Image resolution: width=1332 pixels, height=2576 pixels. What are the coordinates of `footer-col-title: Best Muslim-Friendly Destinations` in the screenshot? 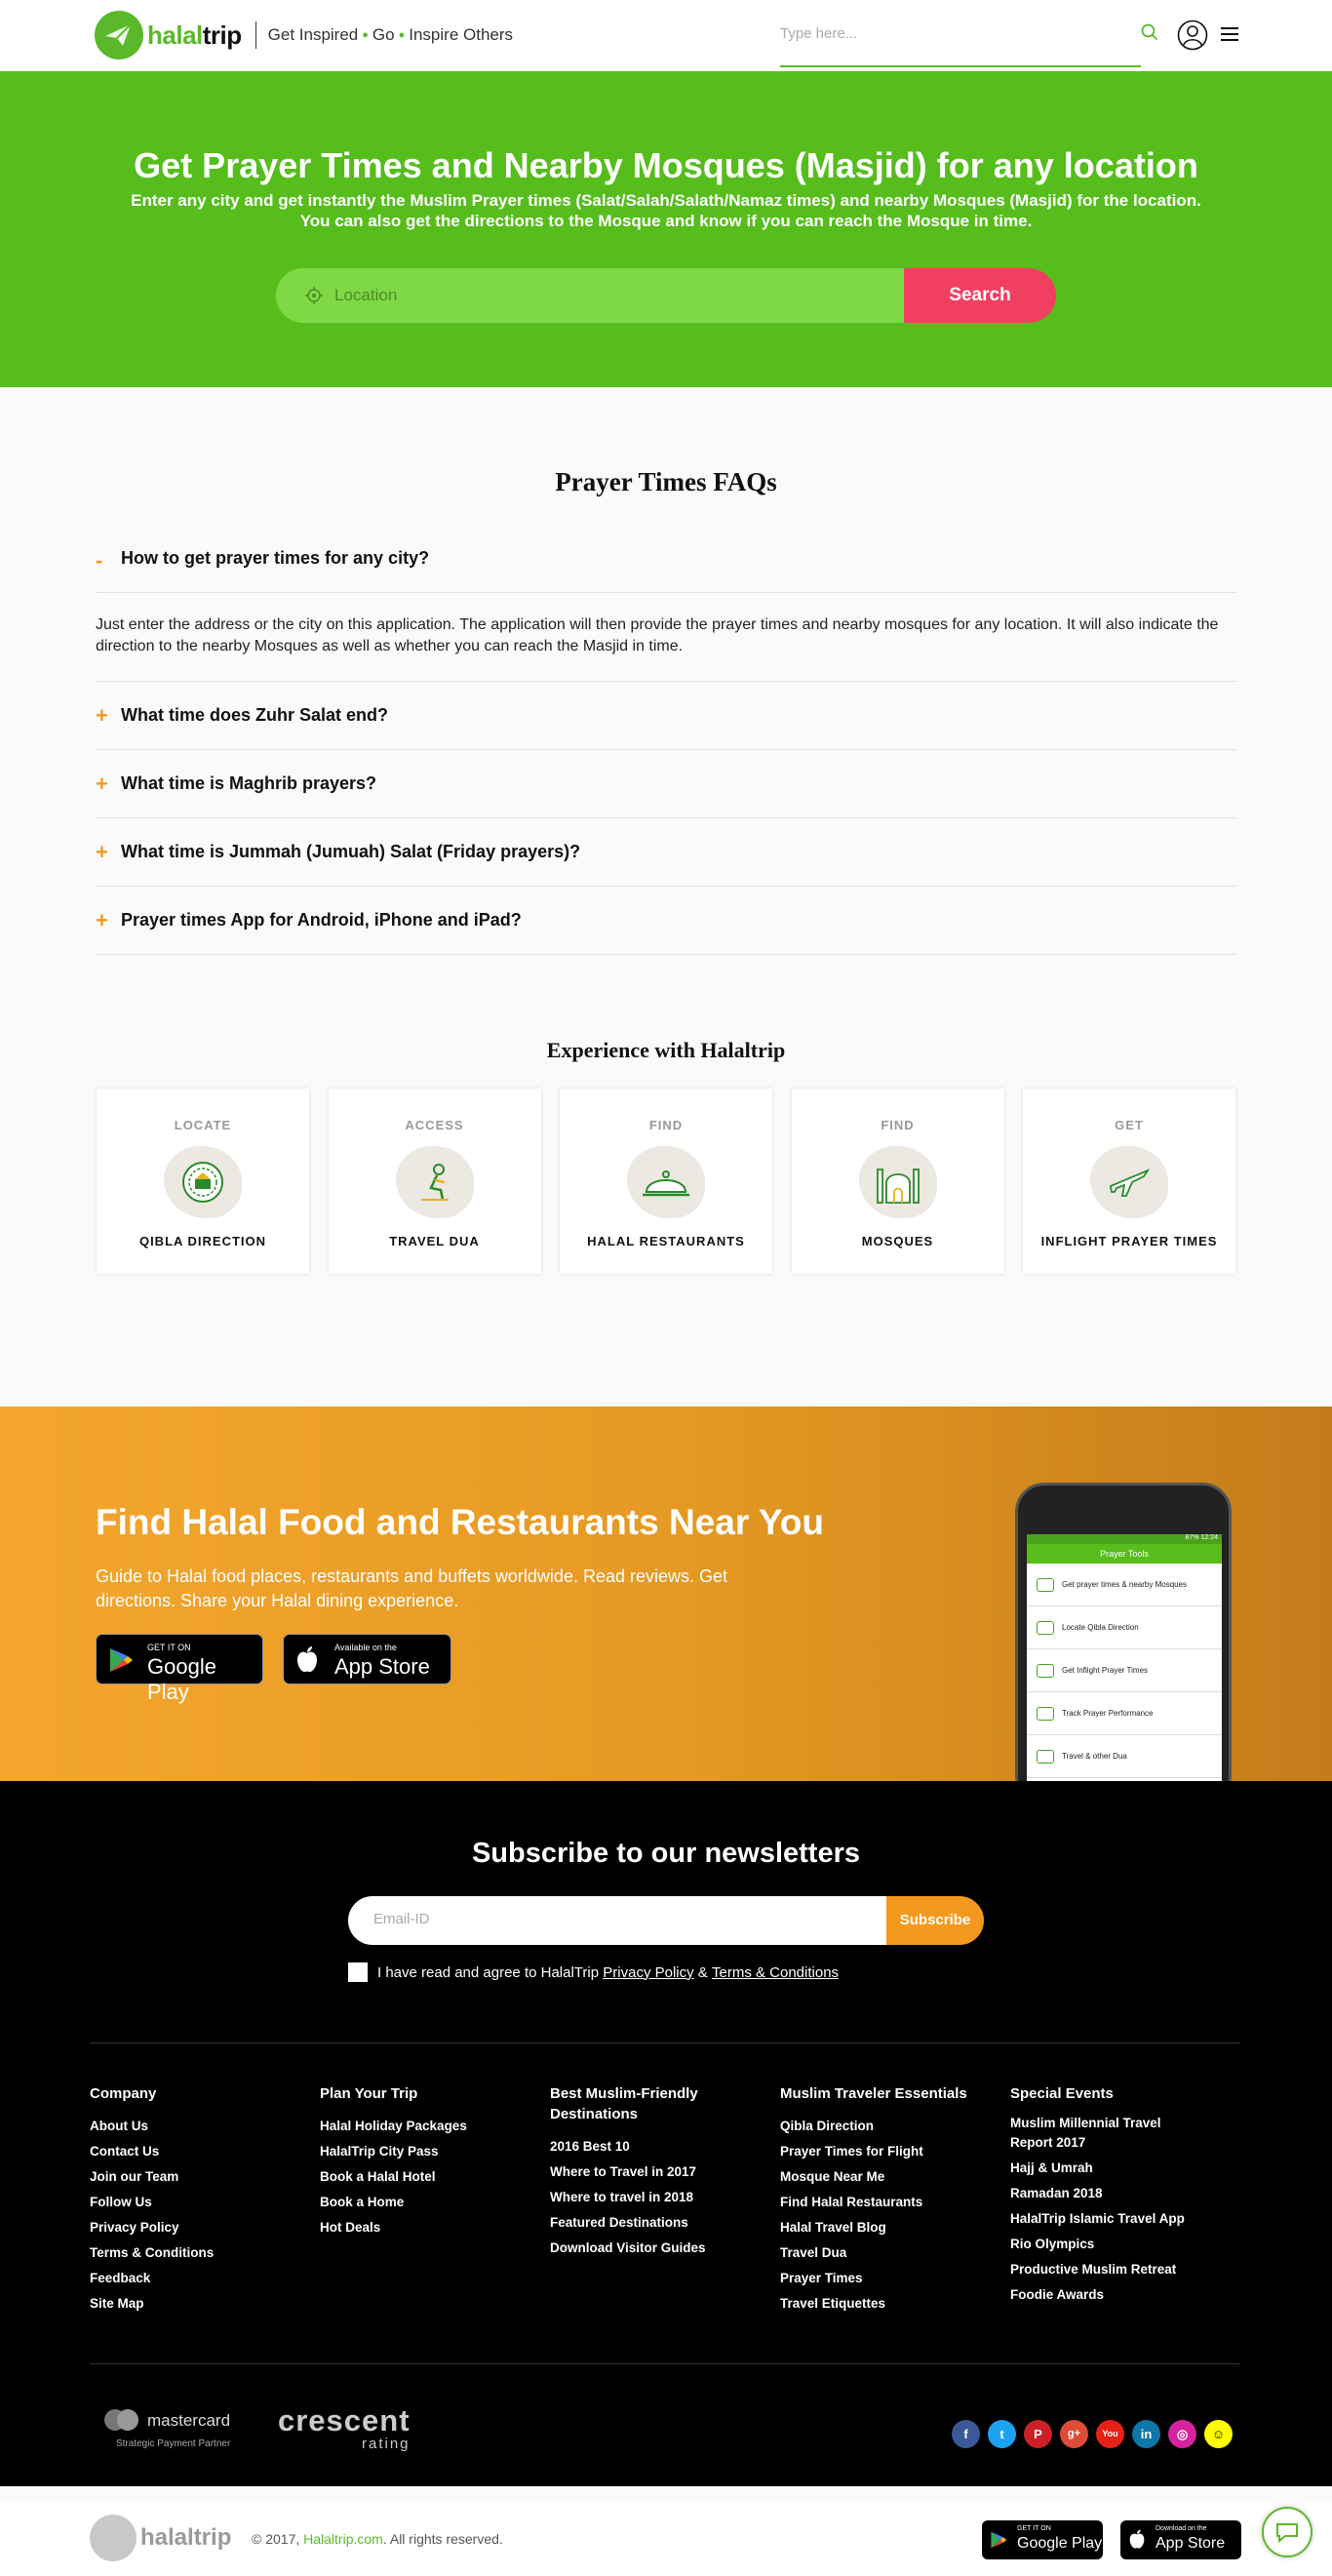 It's located at (624, 2103).